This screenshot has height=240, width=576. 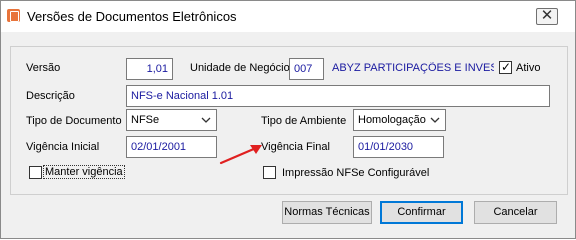 What do you see at coordinates (327, 212) in the screenshot?
I see `normas-tecnicas-button: Normas Técnicas` at bounding box center [327, 212].